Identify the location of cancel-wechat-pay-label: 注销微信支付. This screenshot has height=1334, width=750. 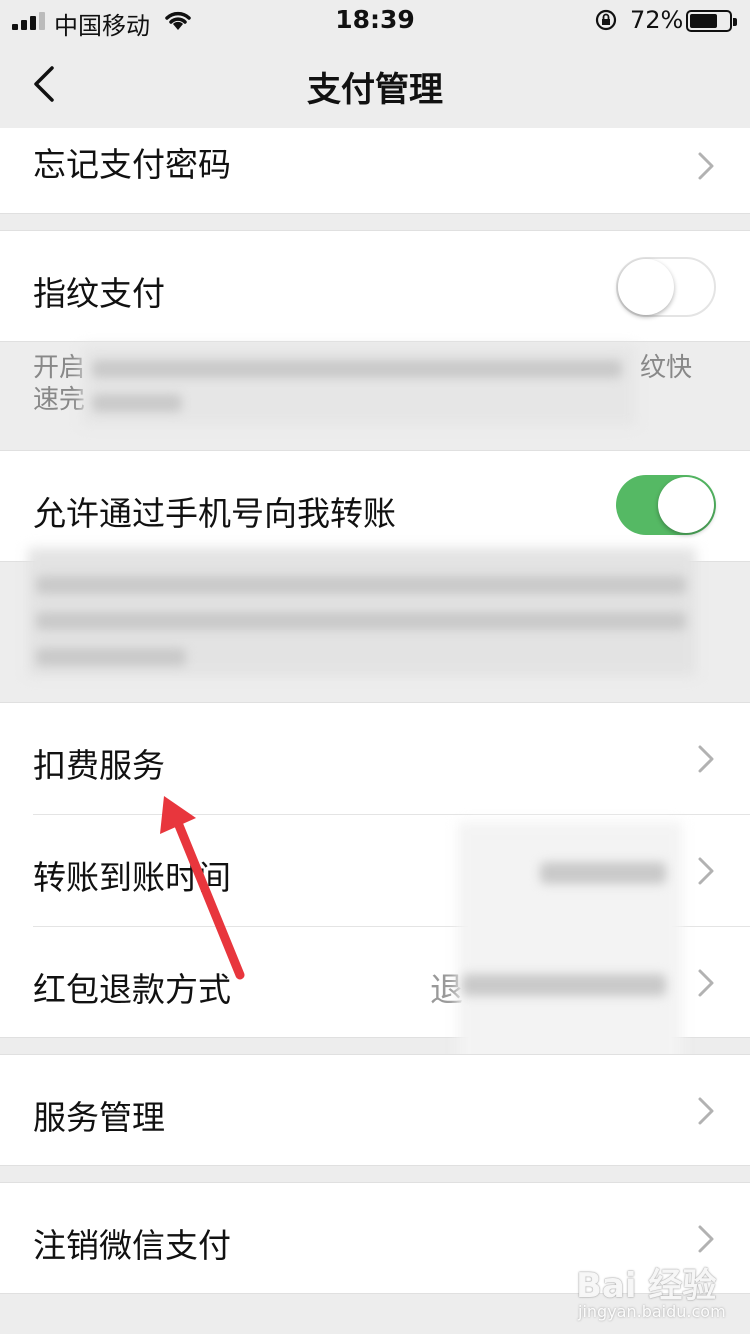
(132, 1245).